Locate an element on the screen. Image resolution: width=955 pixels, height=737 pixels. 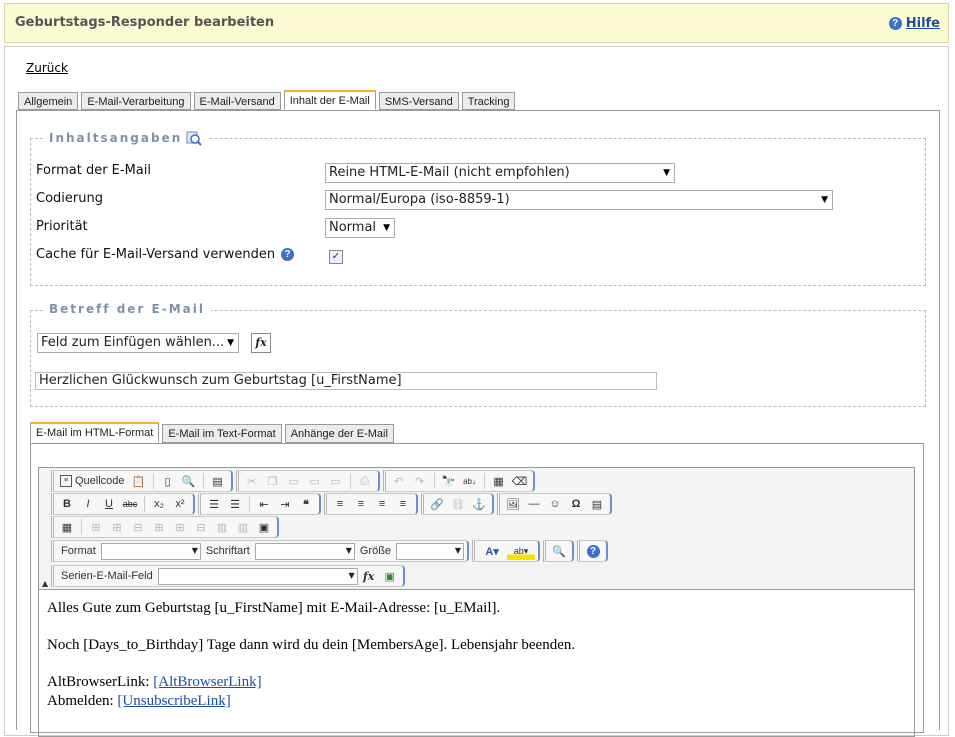
about-icon: ? is located at coordinates (593, 551).